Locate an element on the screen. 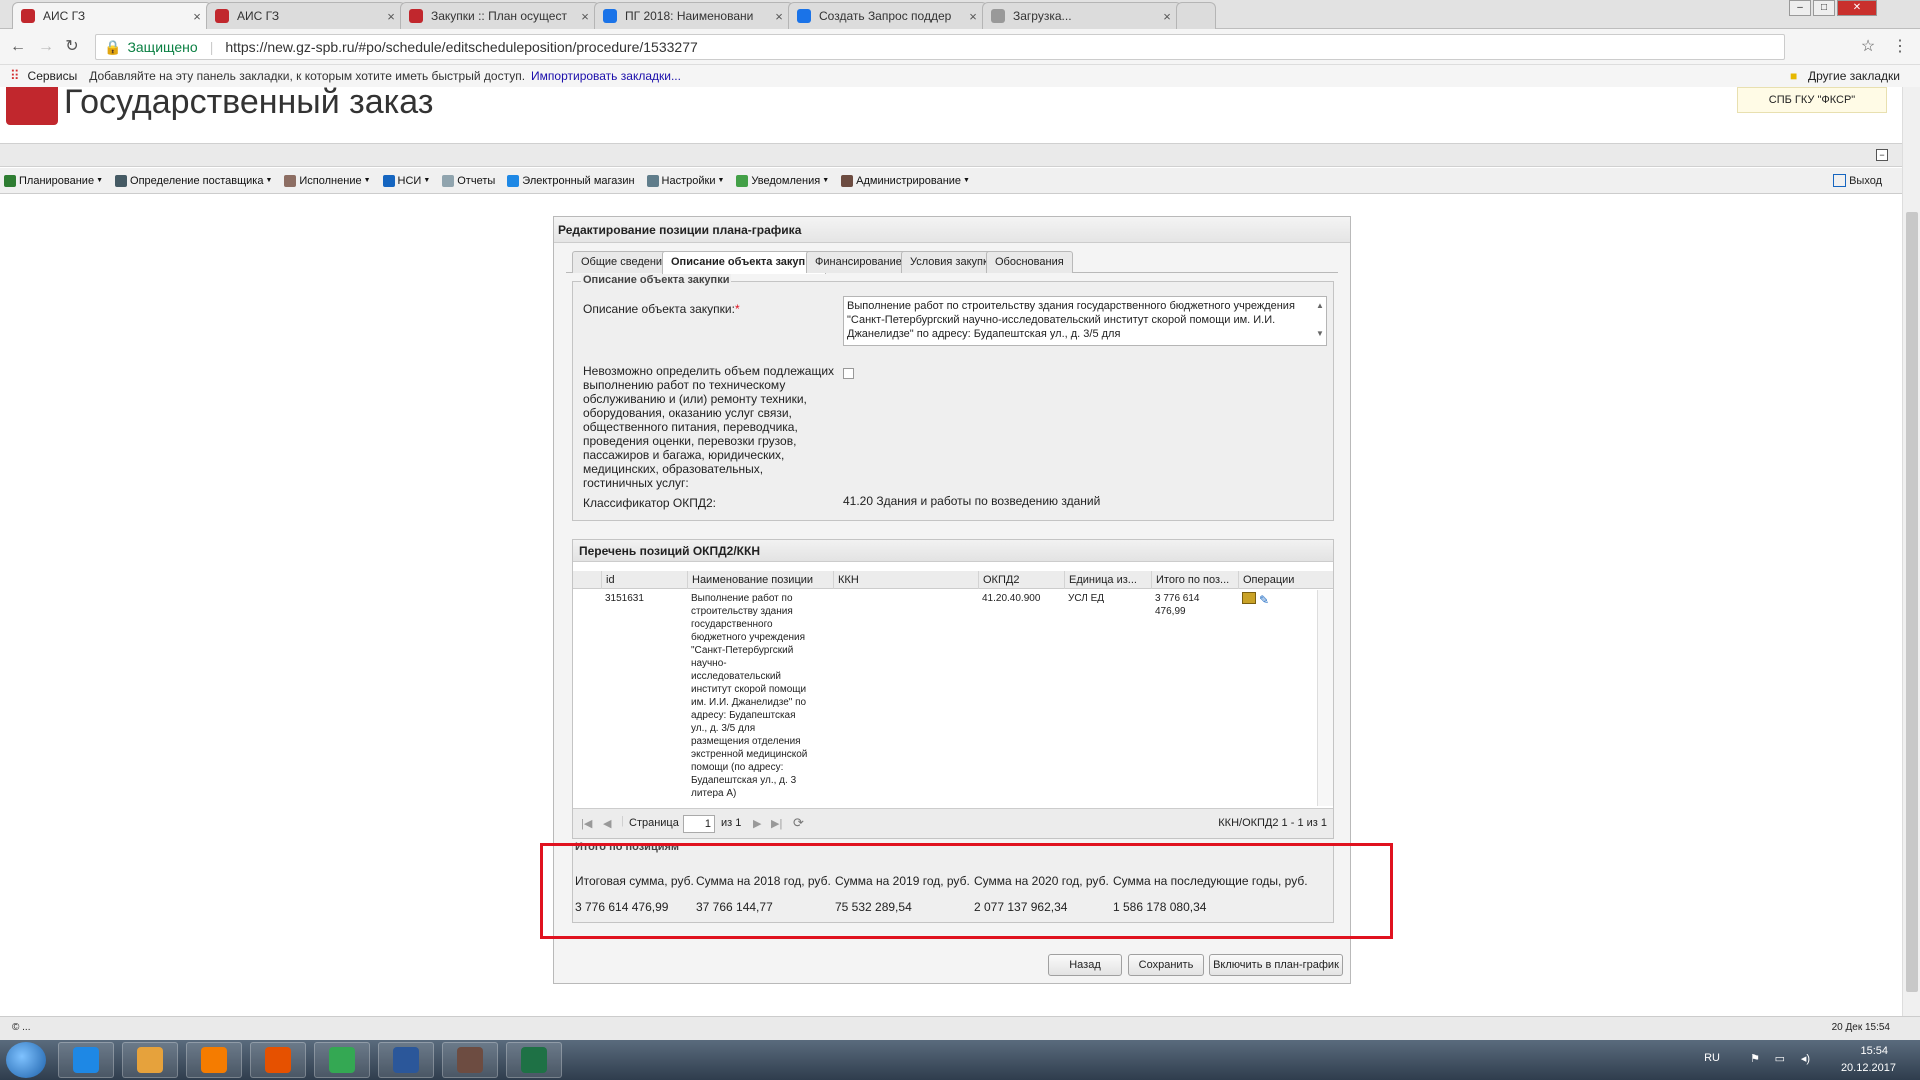 This screenshot has height=1080, width=1920. maximize-window-button: □ is located at coordinates (1824, 8).